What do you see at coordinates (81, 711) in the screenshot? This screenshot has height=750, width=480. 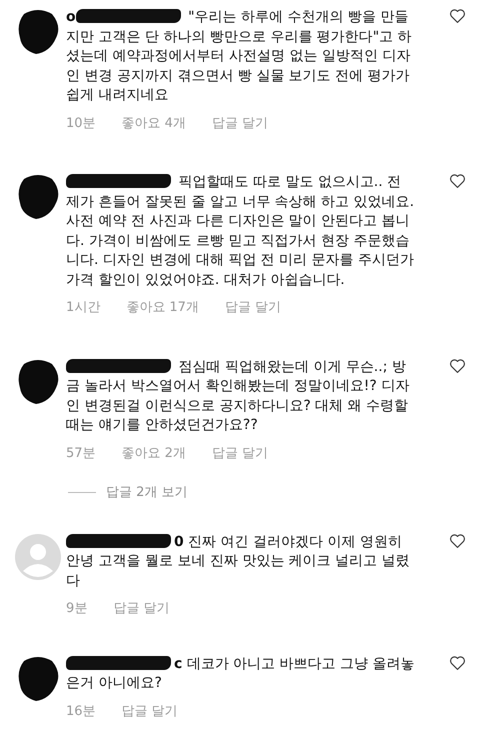 I see `comment-time: 16분` at bounding box center [81, 711].